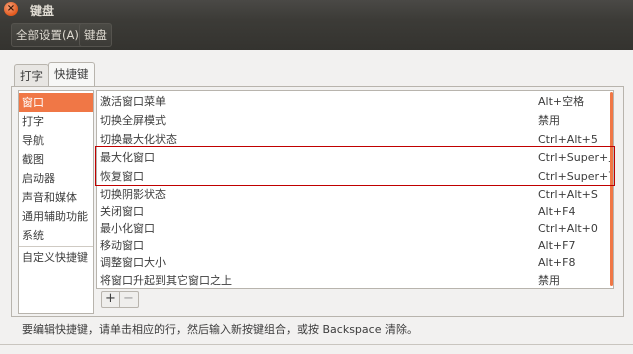  What do you see at coordinates (42, 11) in the screenshot?
I see `window-title: 键盘` at bounding box center [42, 11].